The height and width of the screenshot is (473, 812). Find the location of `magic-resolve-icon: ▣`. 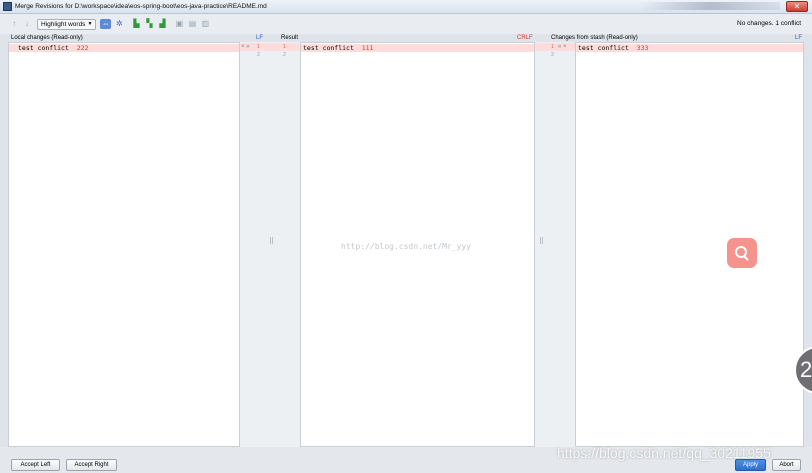

magic-resolve-icon: ▣ is located at coordinates (179, 24).